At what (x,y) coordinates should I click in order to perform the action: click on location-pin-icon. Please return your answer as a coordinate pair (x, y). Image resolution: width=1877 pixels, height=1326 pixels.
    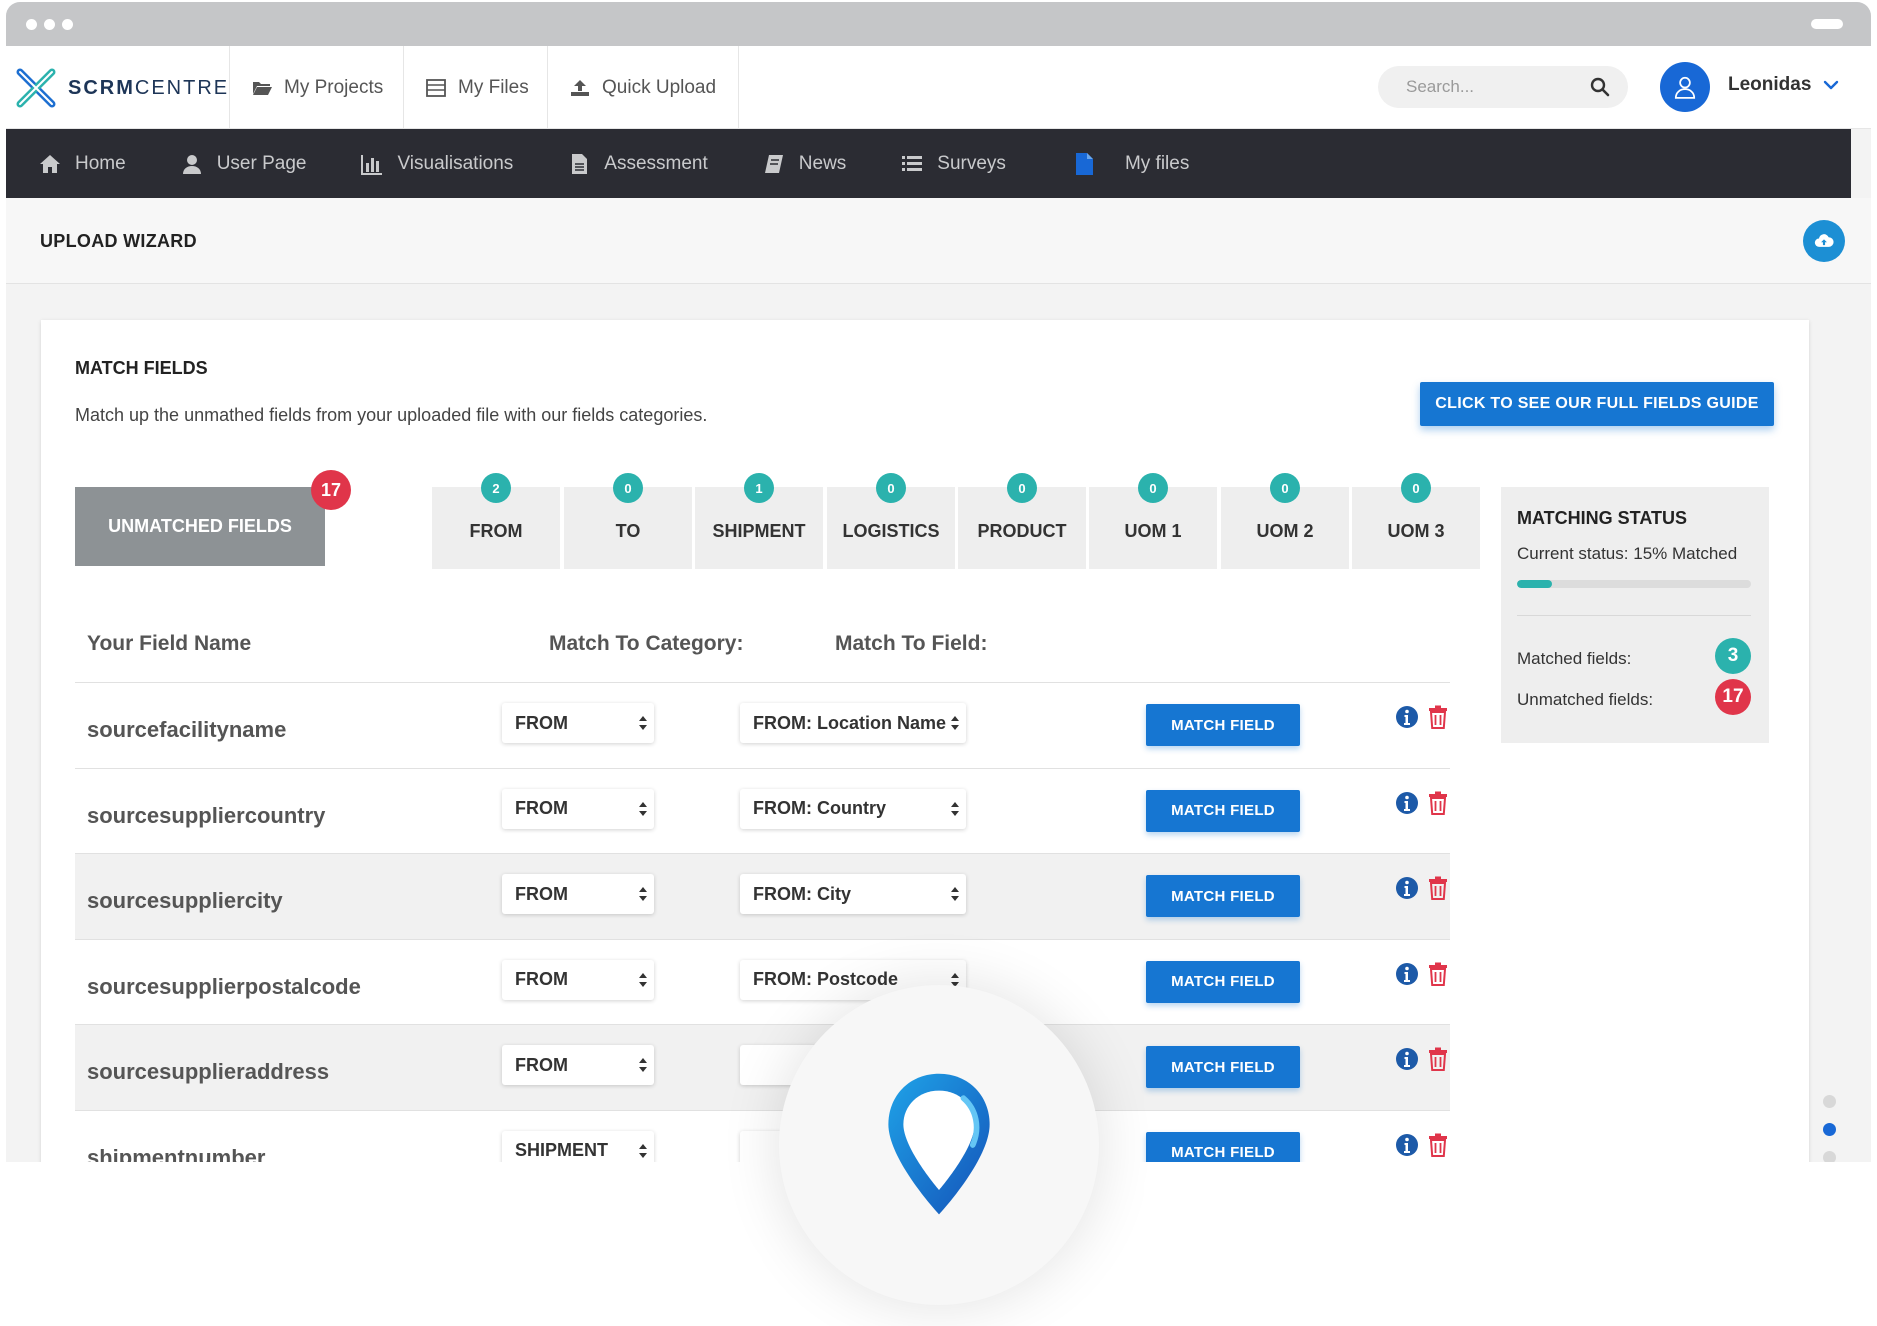
    Looking at the image, I should click on (939, 1144).